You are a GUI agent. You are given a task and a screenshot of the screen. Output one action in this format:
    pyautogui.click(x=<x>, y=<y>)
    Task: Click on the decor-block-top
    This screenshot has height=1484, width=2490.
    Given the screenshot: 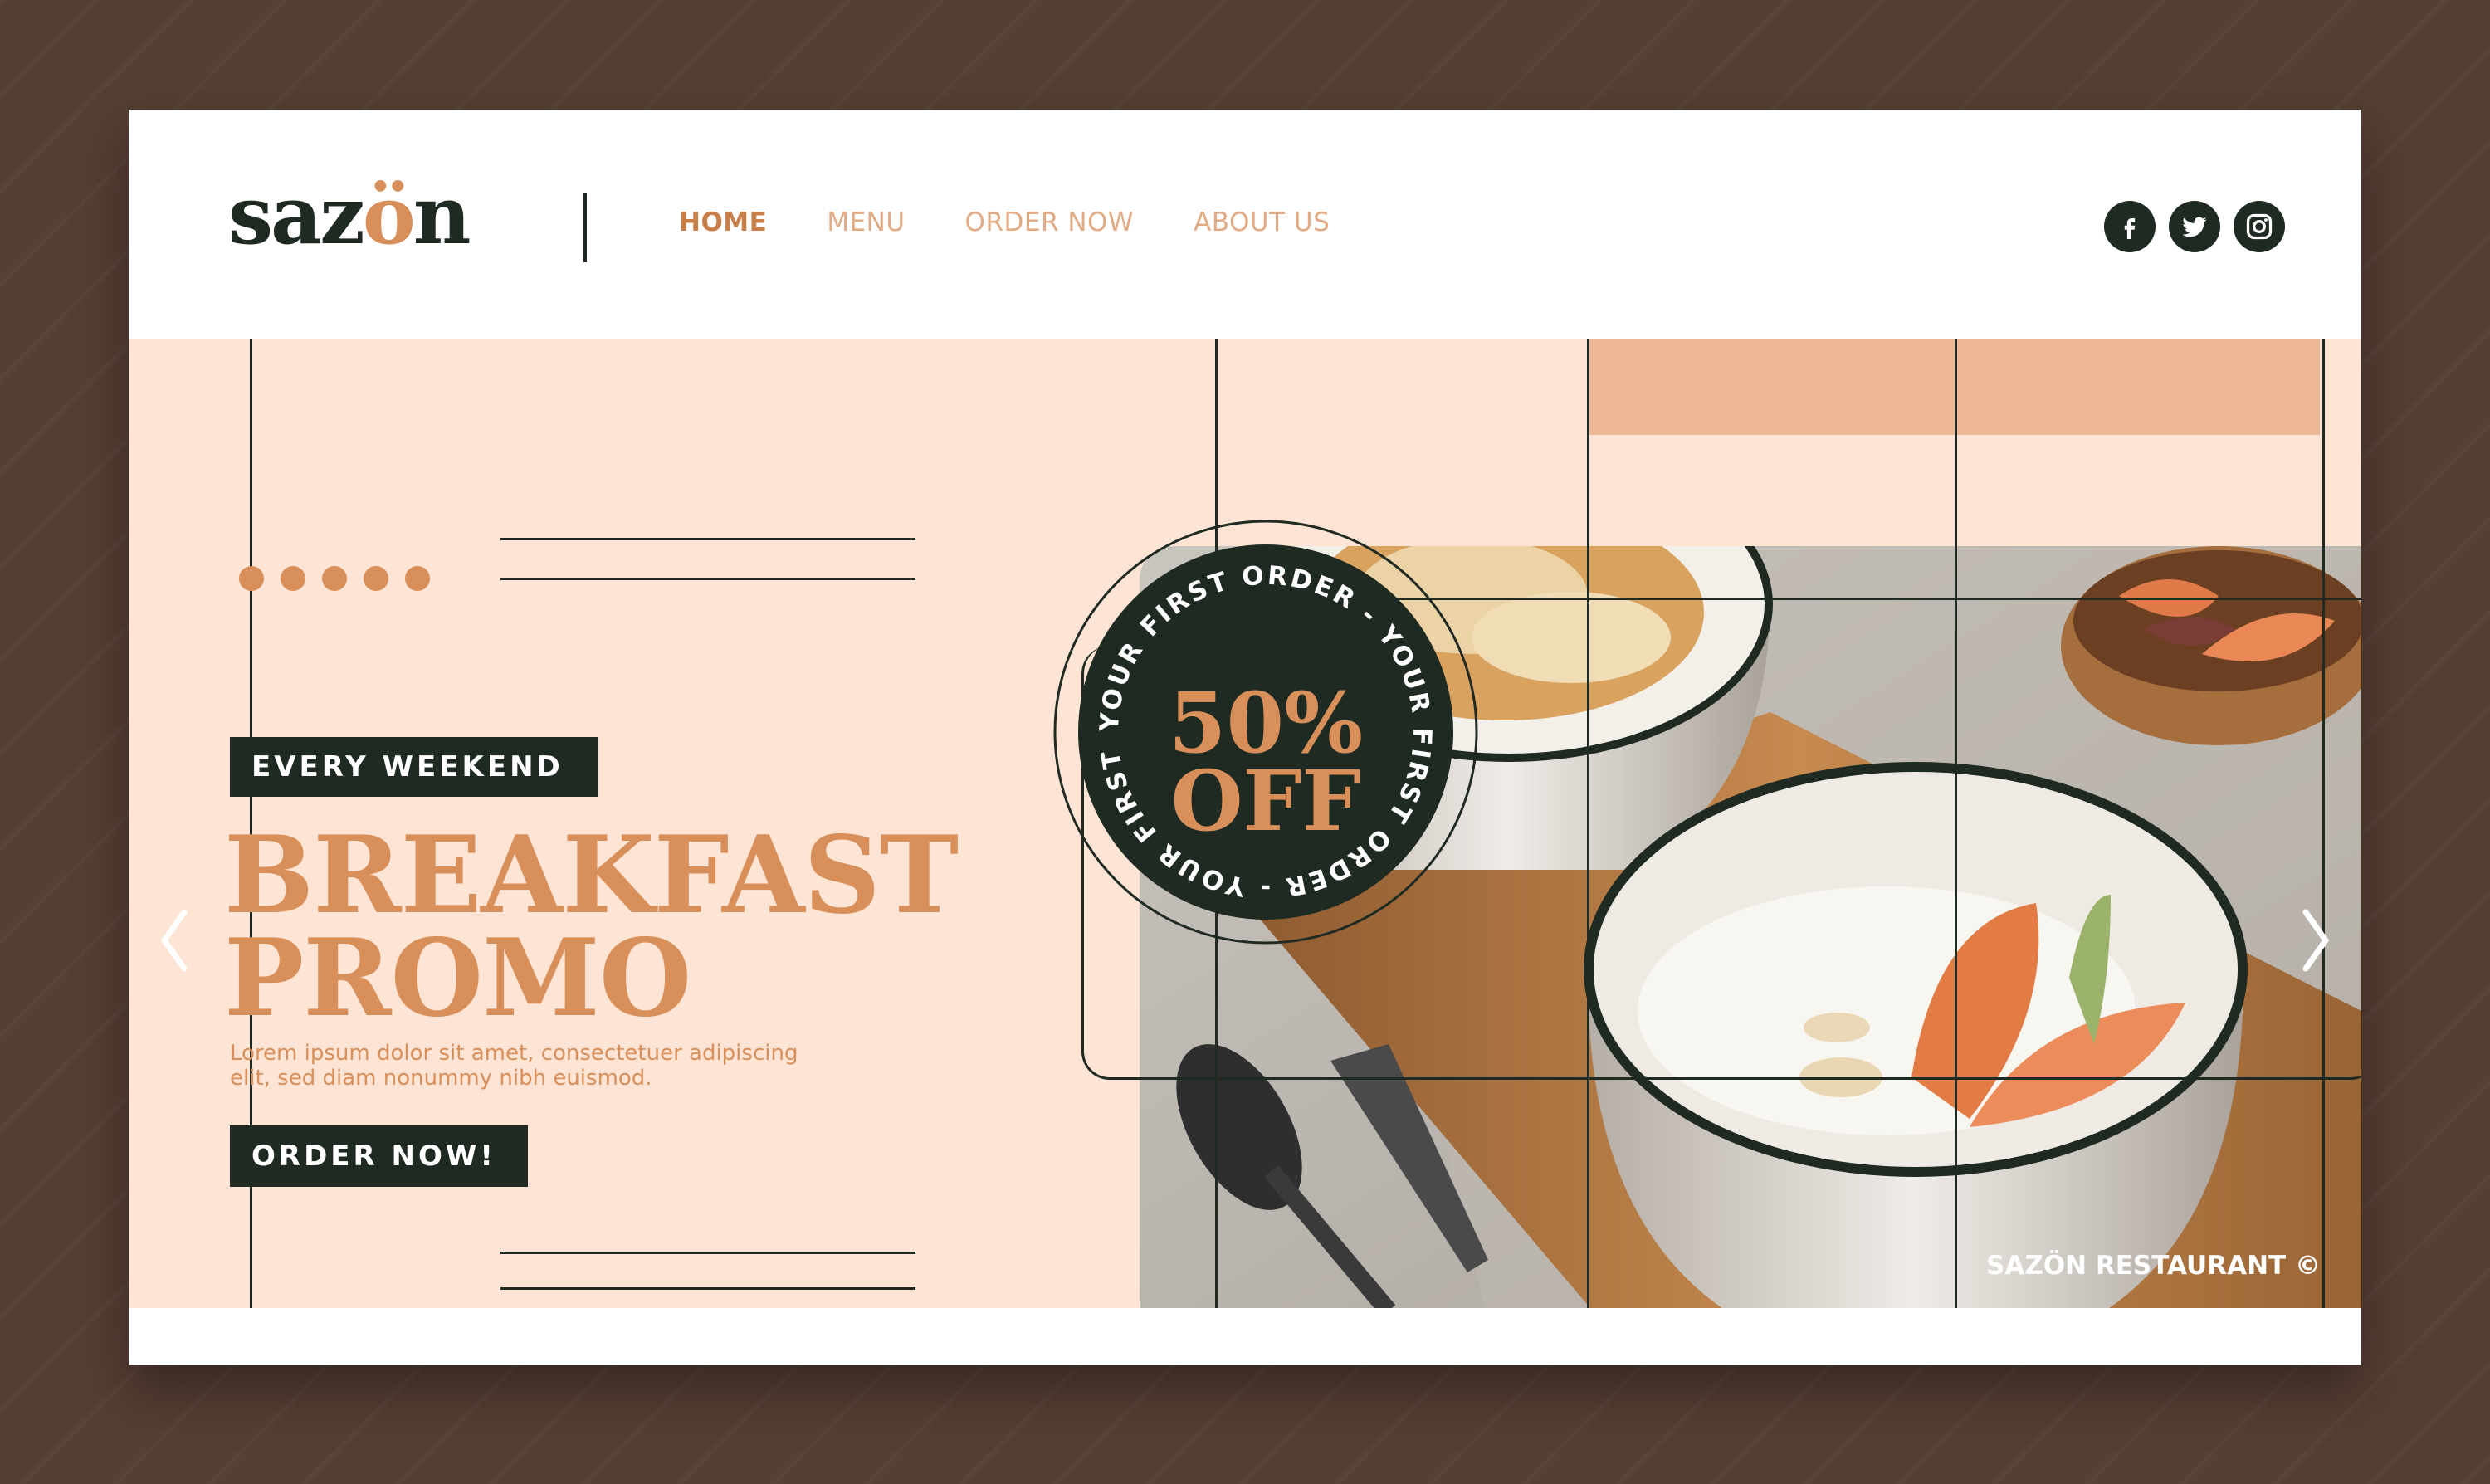 What is the action you would take?
    pyautogui.click(x=1954, y=387)
    